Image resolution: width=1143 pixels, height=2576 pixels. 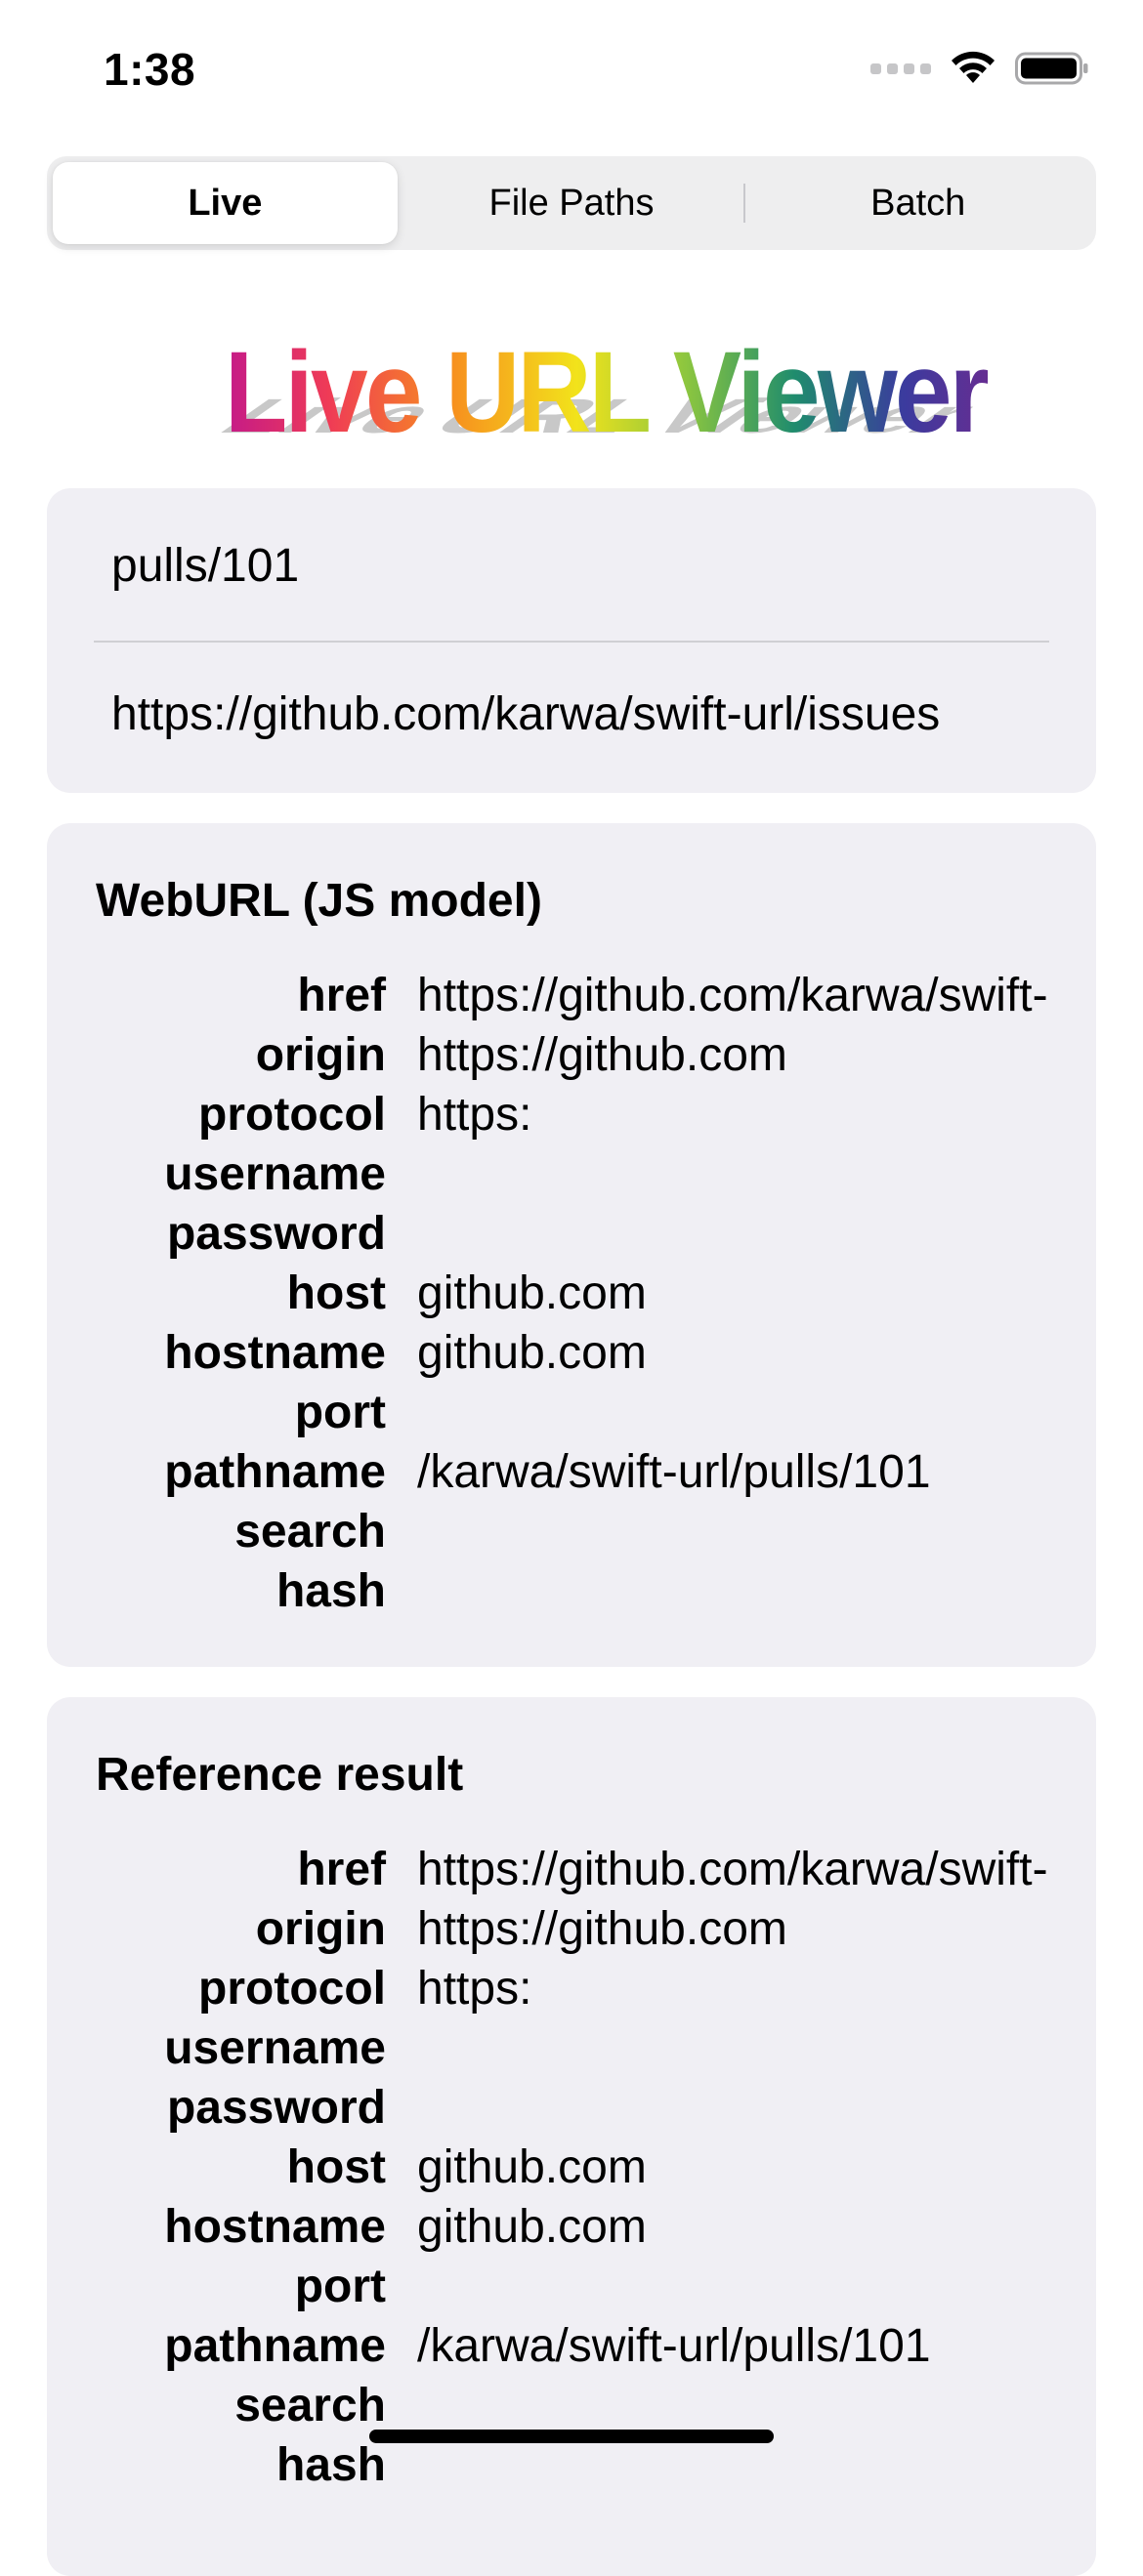 I want to click on input-divider, so click(x=571, y=642).